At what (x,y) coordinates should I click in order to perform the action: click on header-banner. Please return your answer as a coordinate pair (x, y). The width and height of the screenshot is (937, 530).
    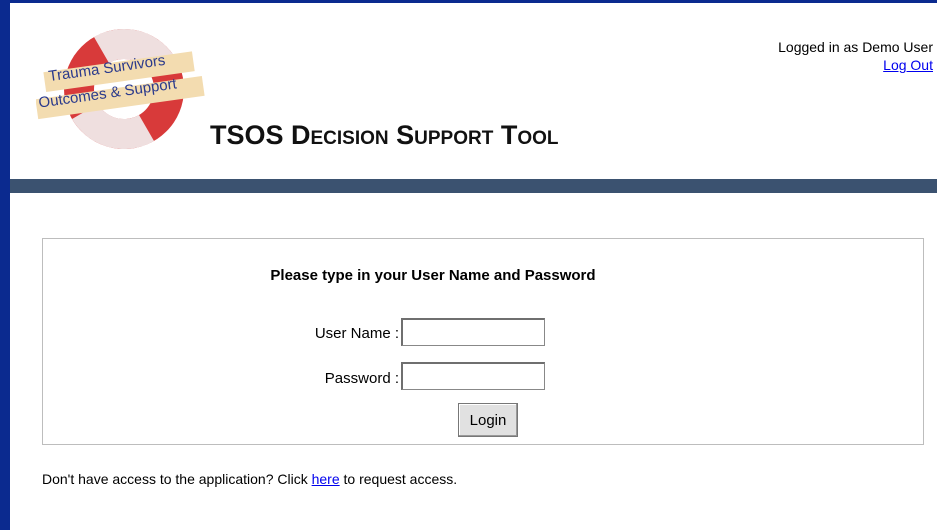
    Looking at the image, I should click on (473, 186).